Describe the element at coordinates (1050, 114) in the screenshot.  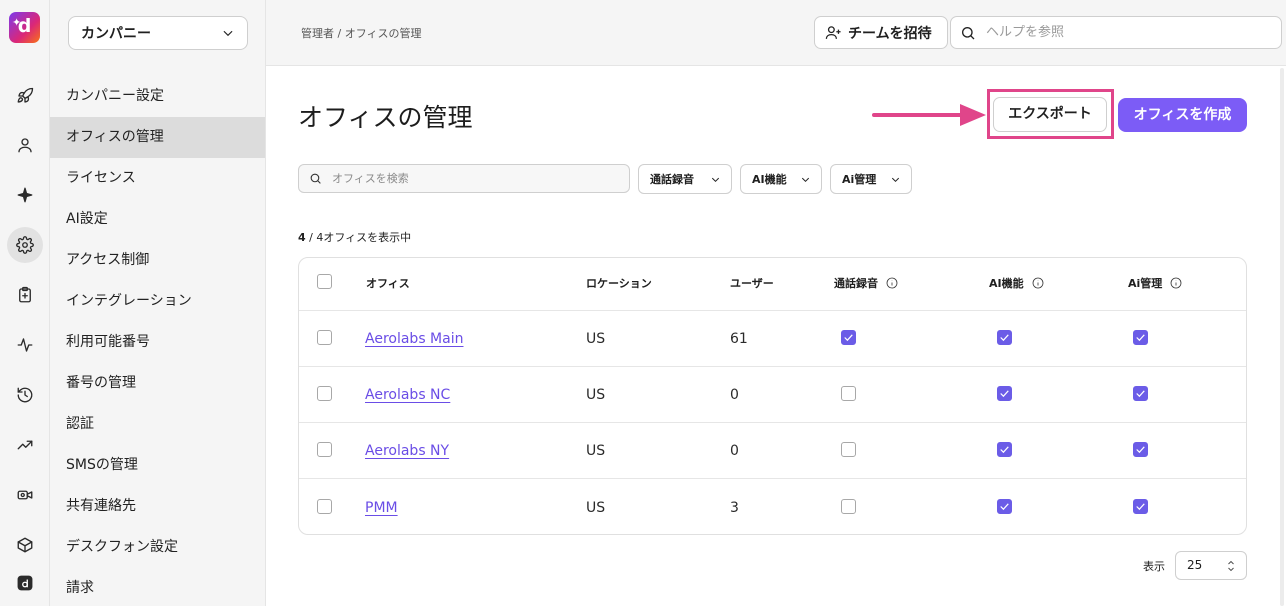
I see `export-button: エクスポート` at that location.